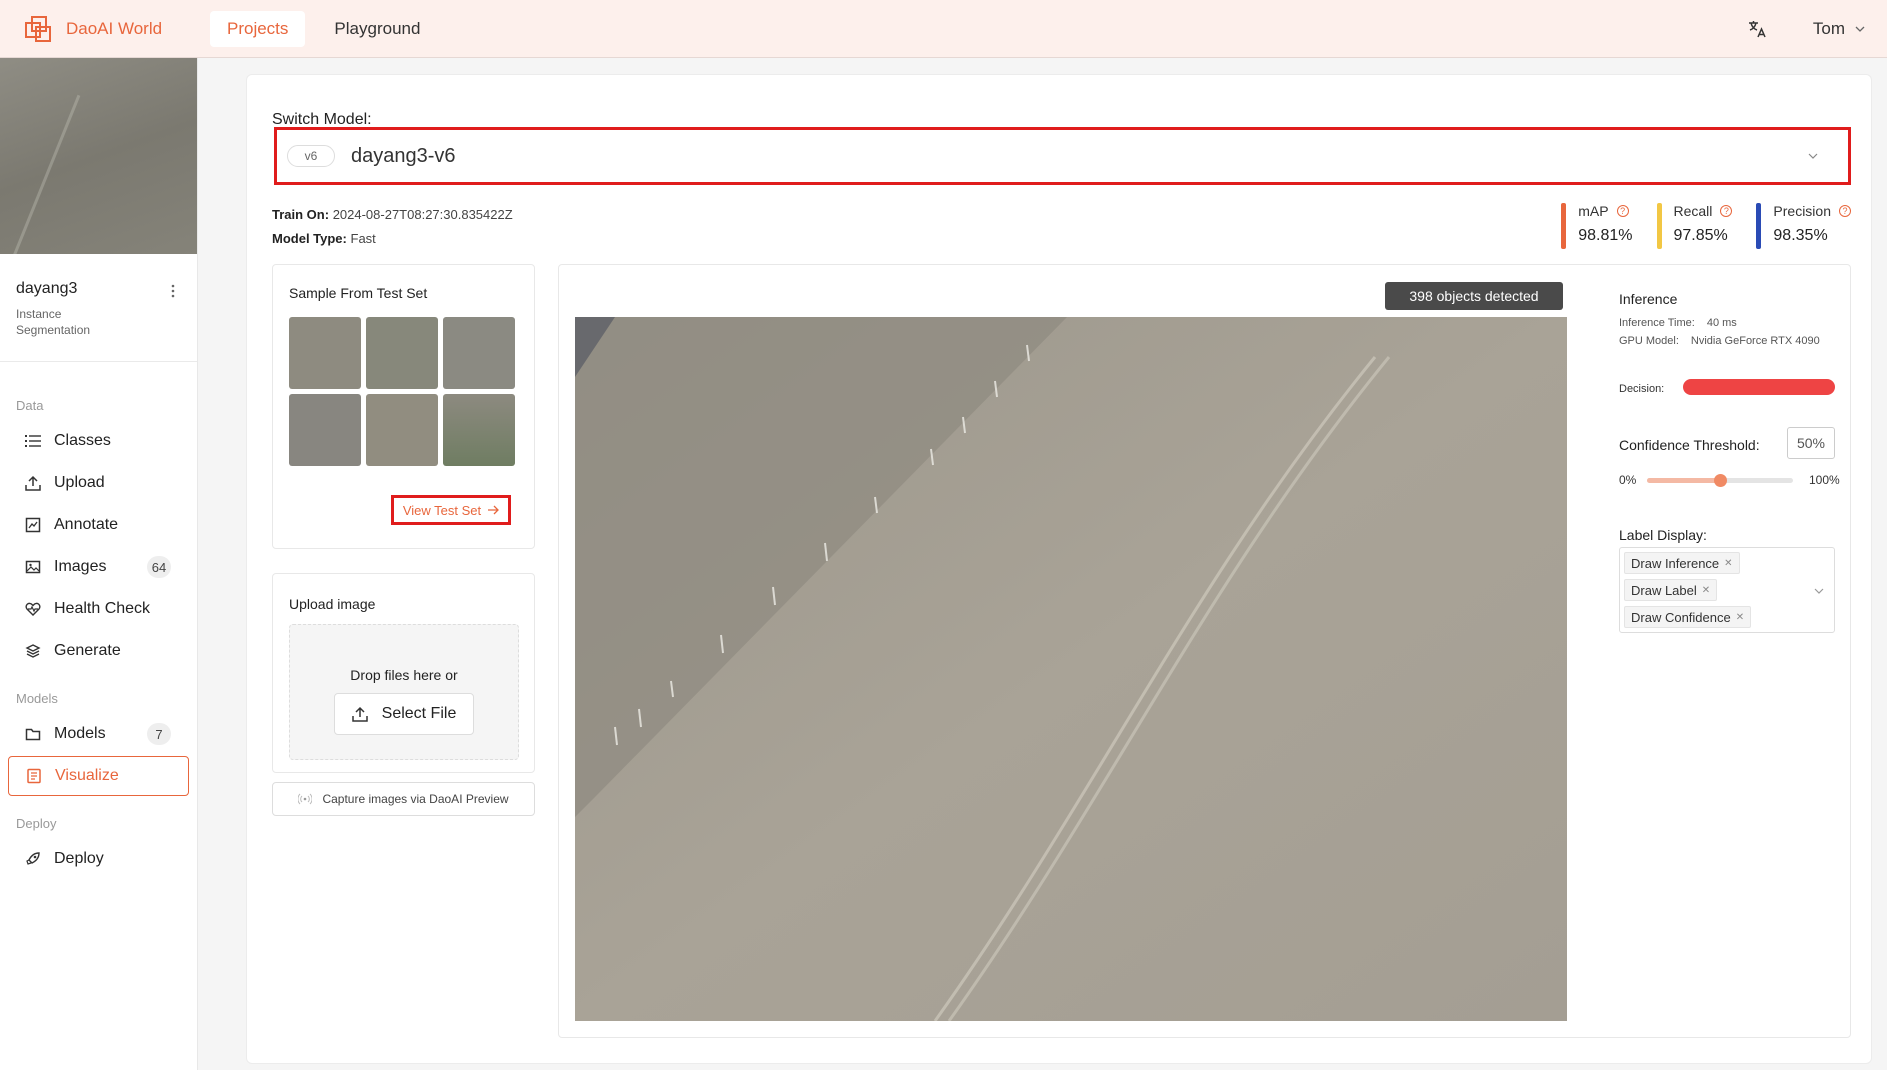 The height and width of the screenshot is (1070, 1887). Describe the element at coordinates (358, 293) in the screenshot. I see `panel-title: Sample From Test Set` at that location.